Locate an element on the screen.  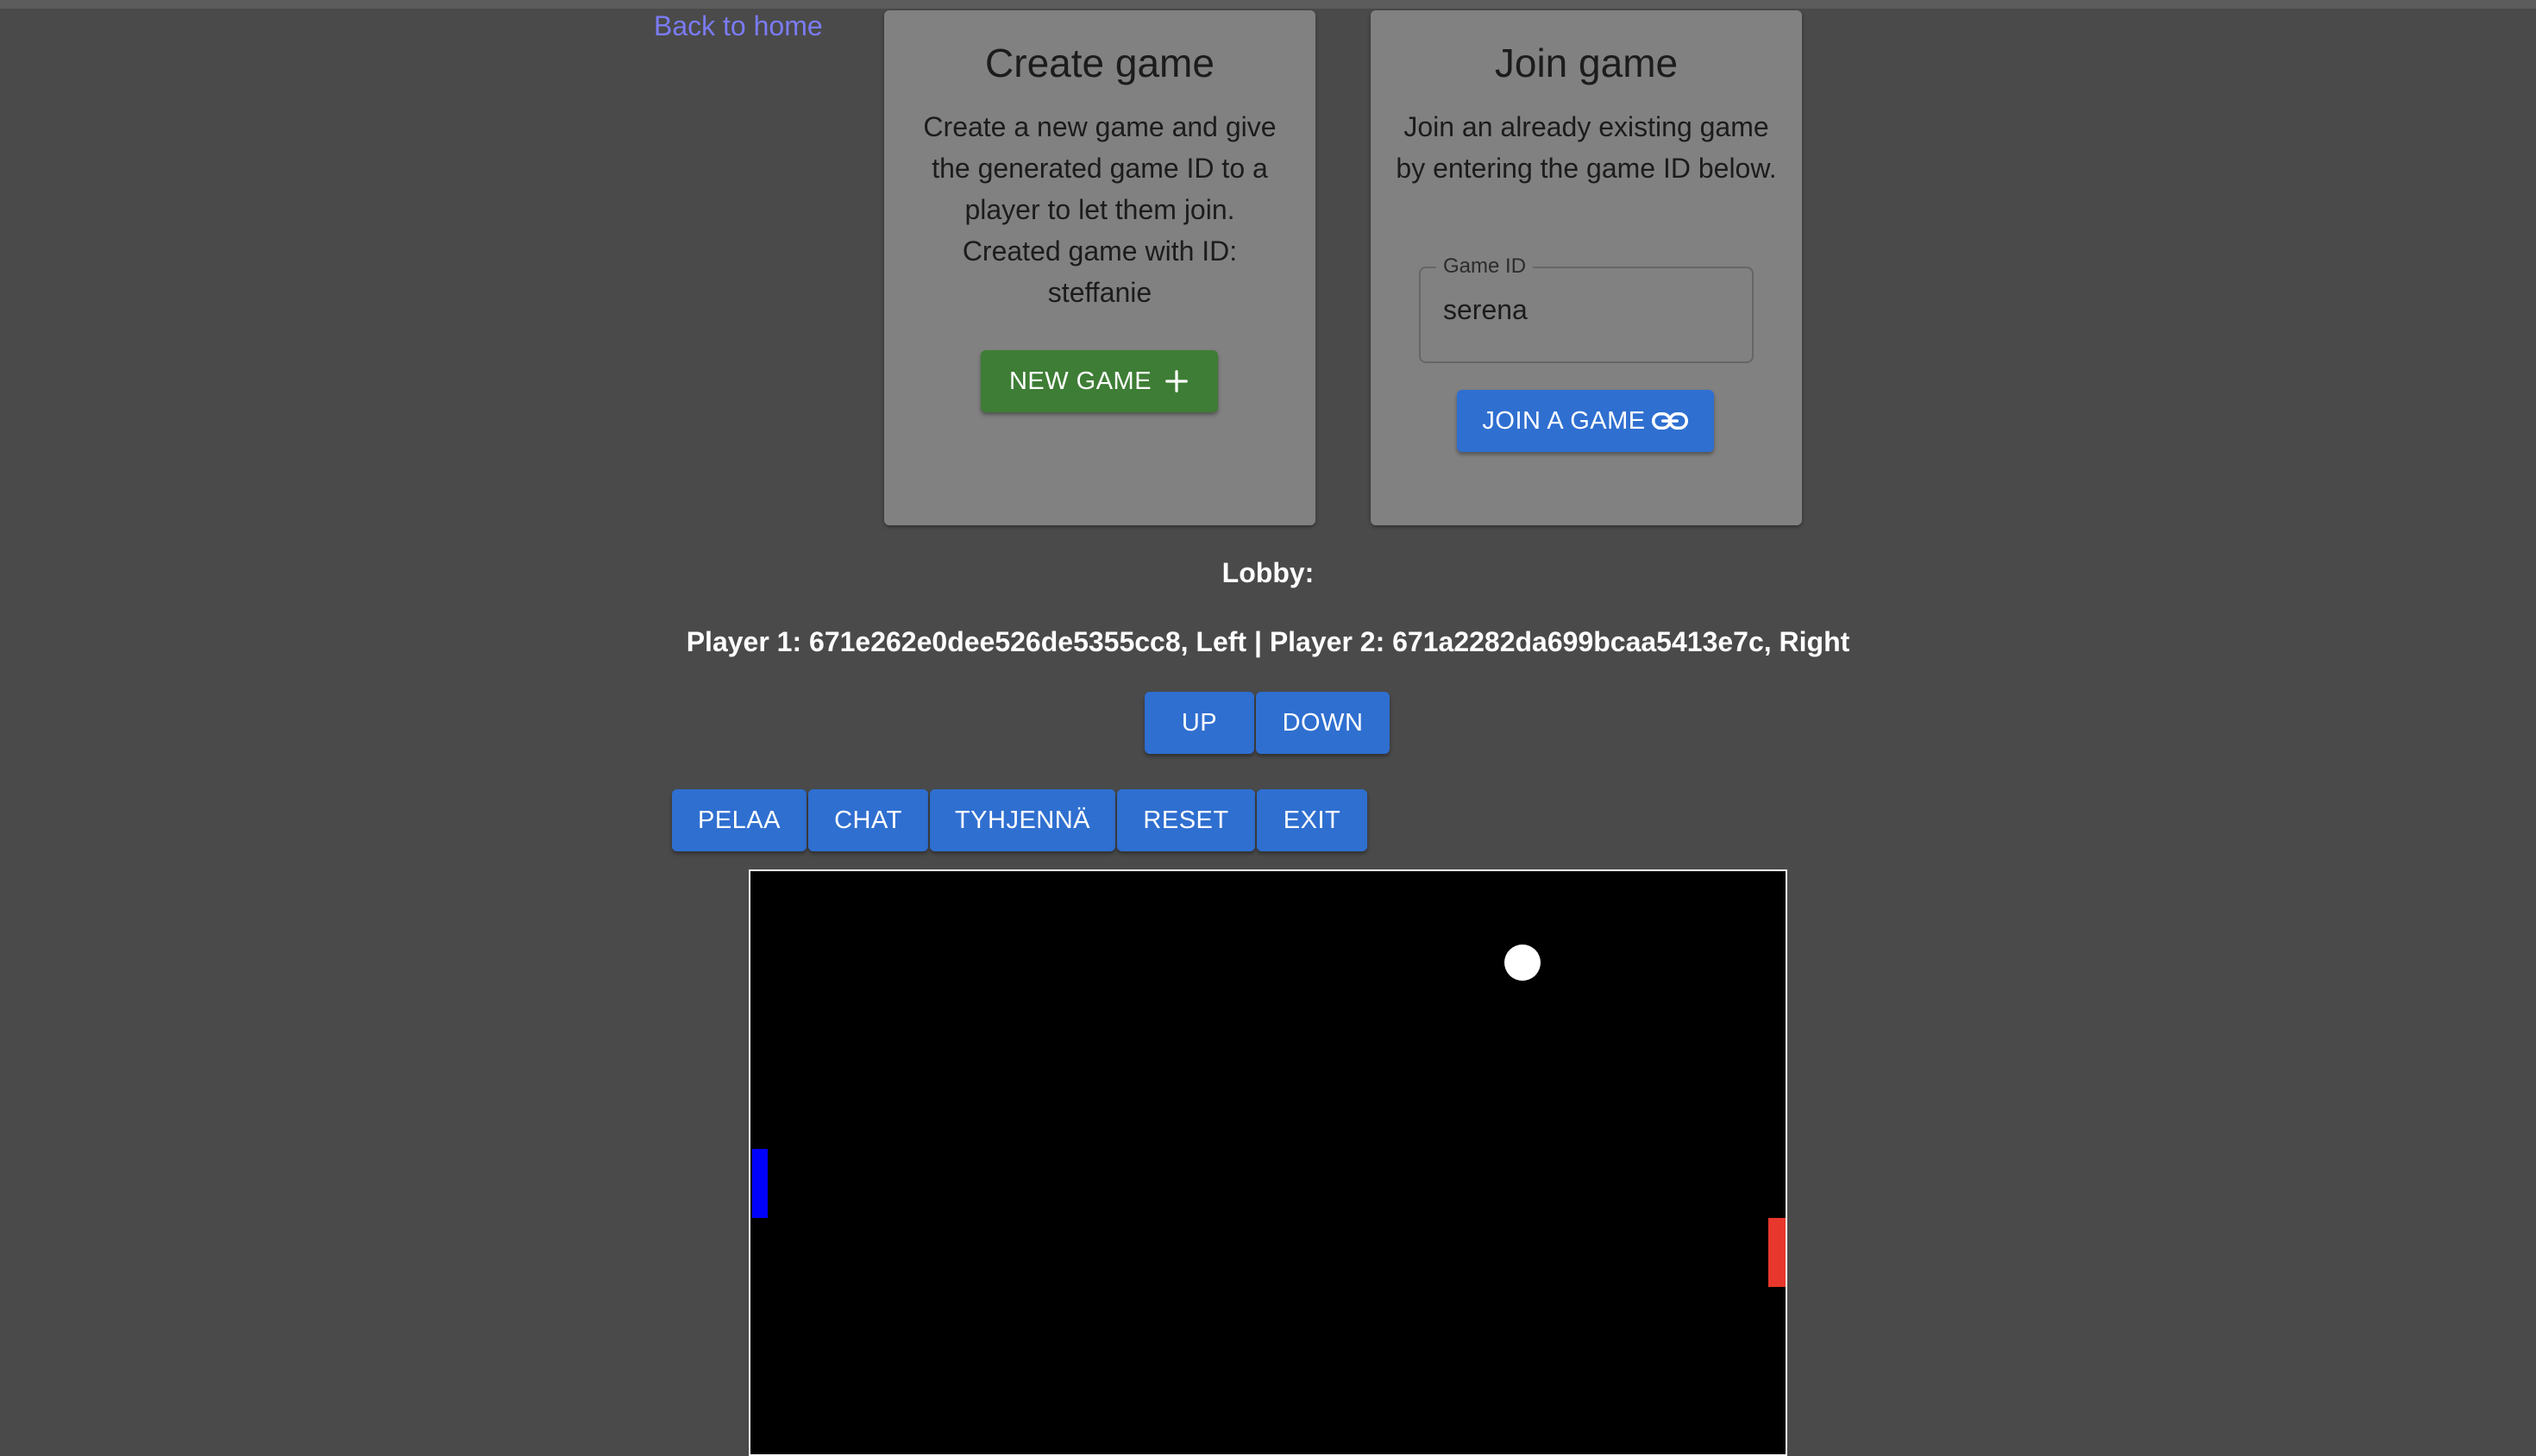
exit-button: EXIT is located at coordinates (1312, 820).